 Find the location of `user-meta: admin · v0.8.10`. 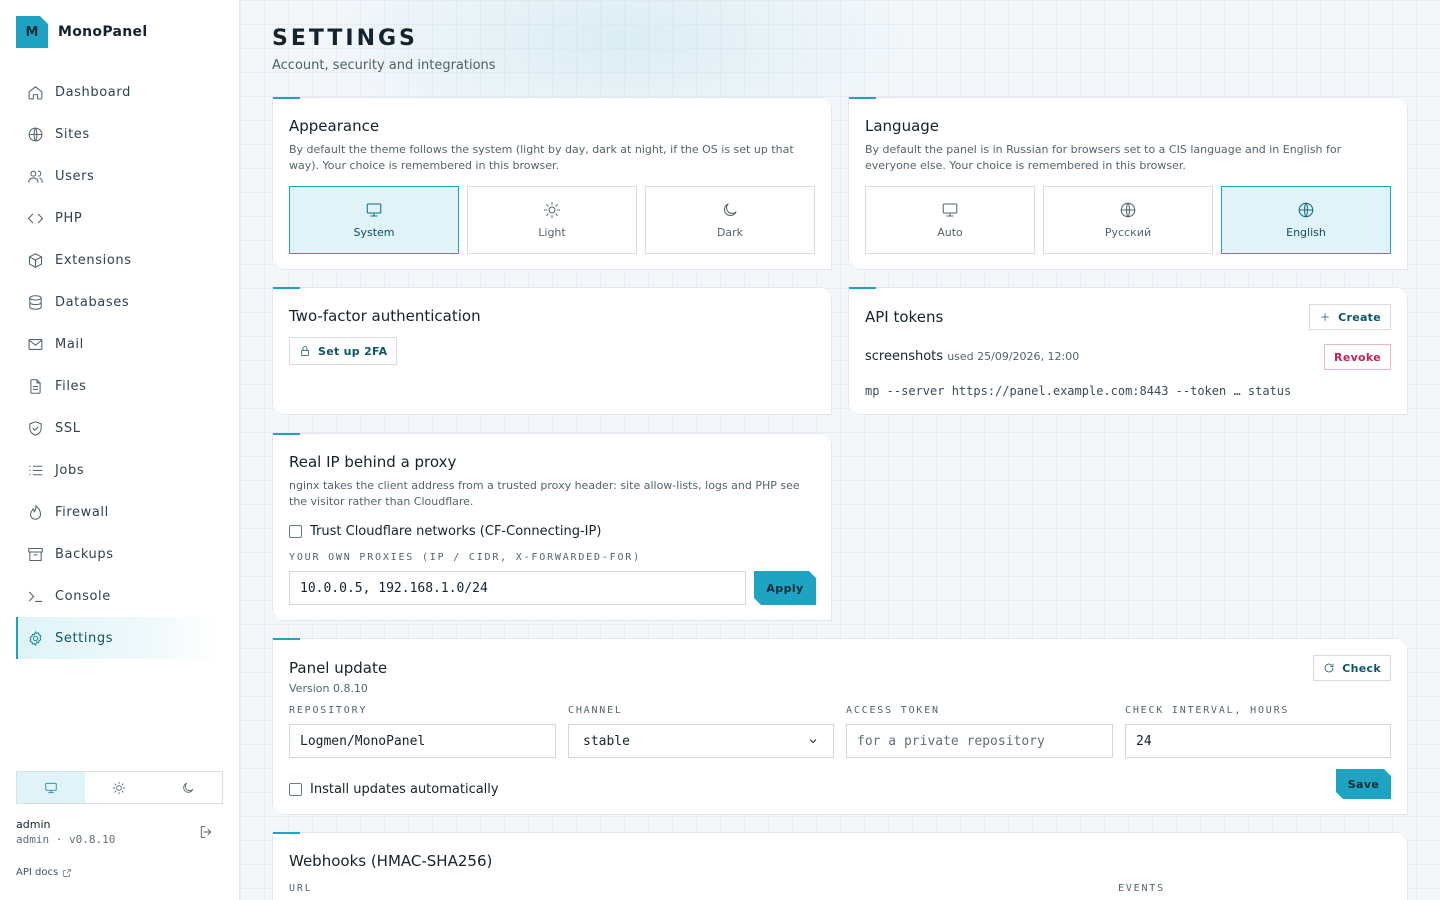

user-meta: admin · v0.8.10 is located at coordinates (66, 839).